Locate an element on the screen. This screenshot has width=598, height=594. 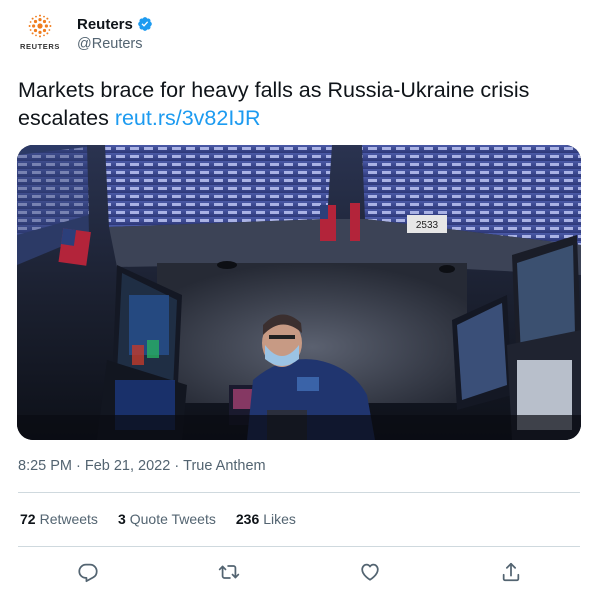
share-icon is located at coordinates (511, 572).